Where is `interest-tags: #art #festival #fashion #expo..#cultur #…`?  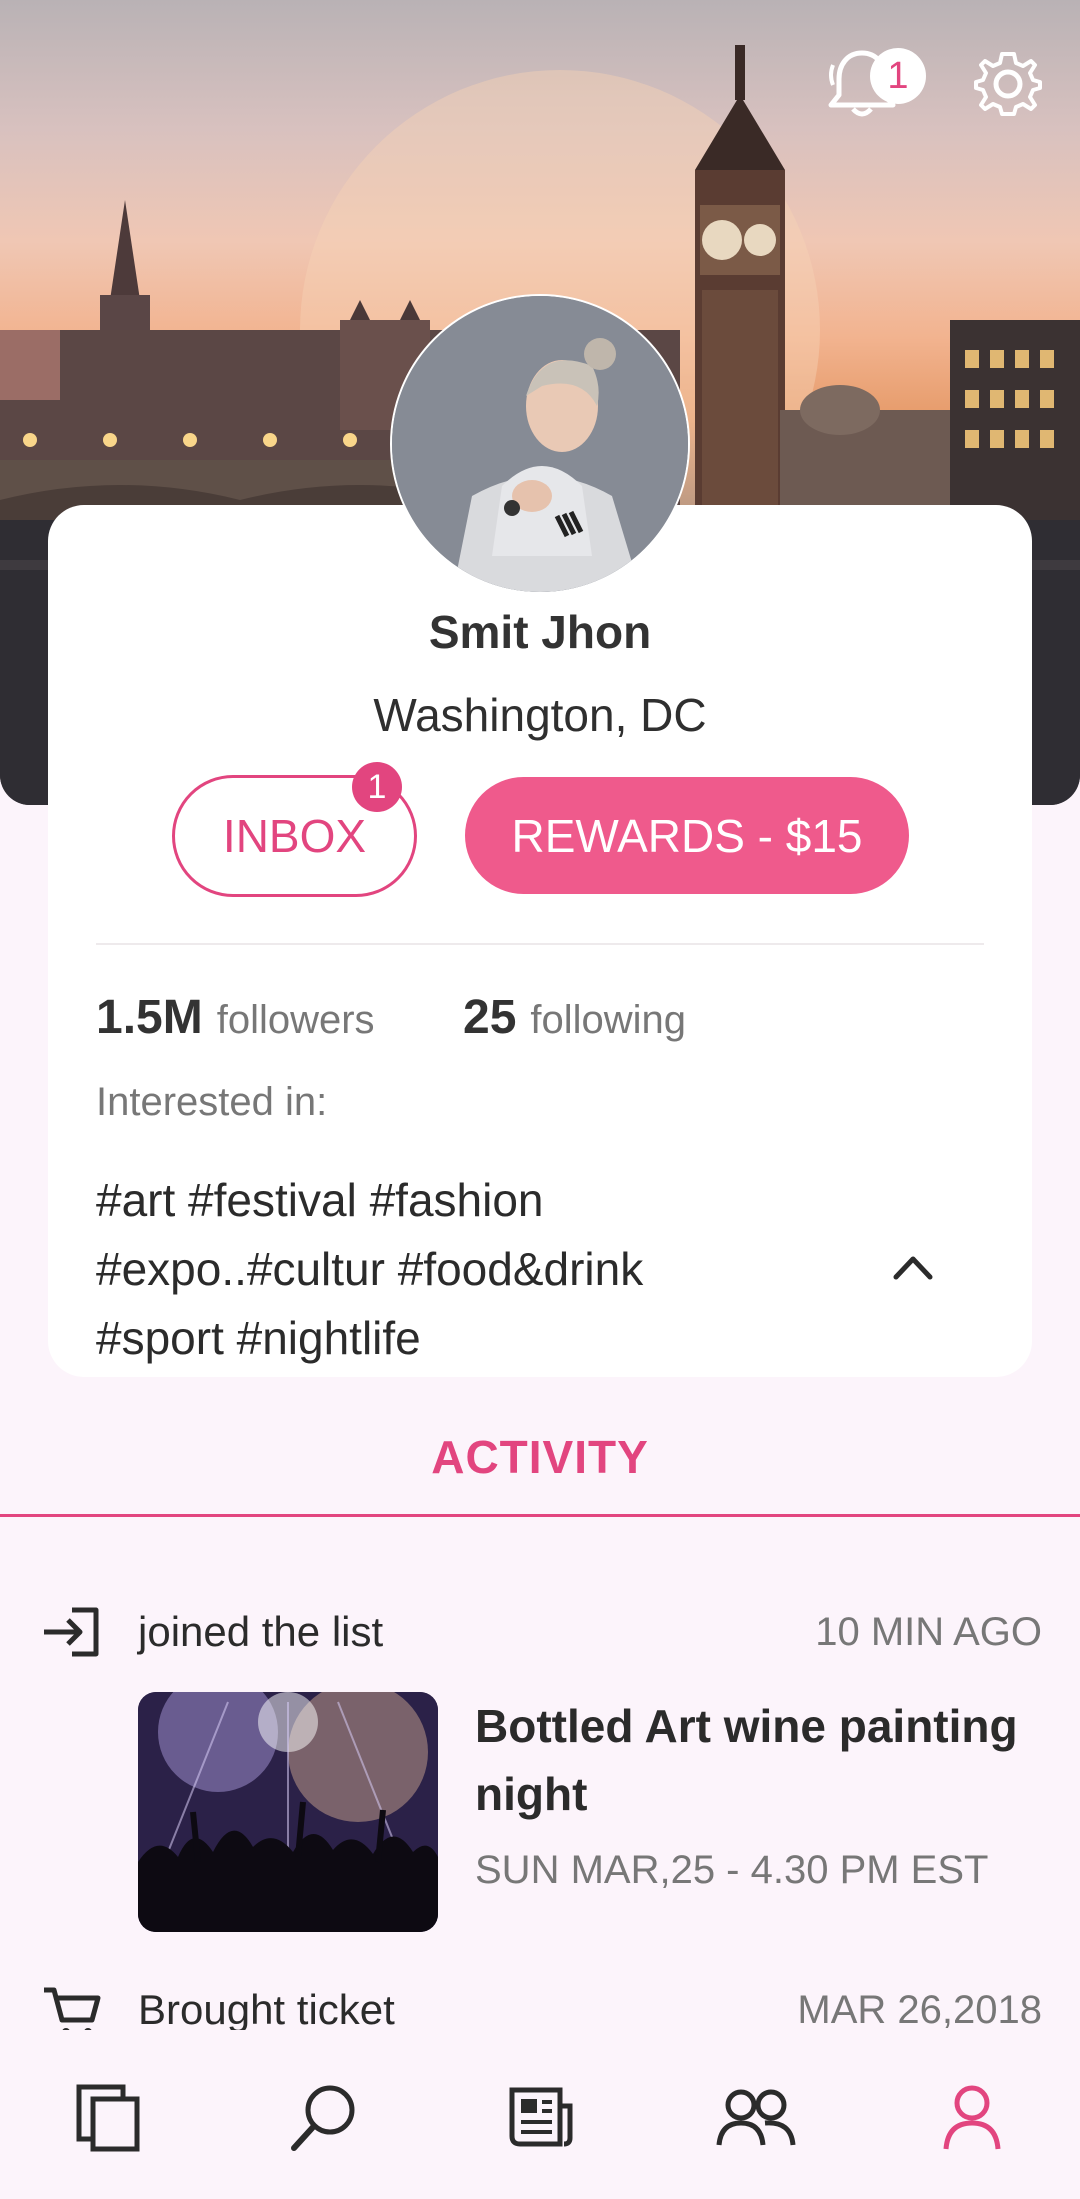
interest-tags: #art #festival #fashion #expo..#cultur #… is located at coordinates (446, 1269).